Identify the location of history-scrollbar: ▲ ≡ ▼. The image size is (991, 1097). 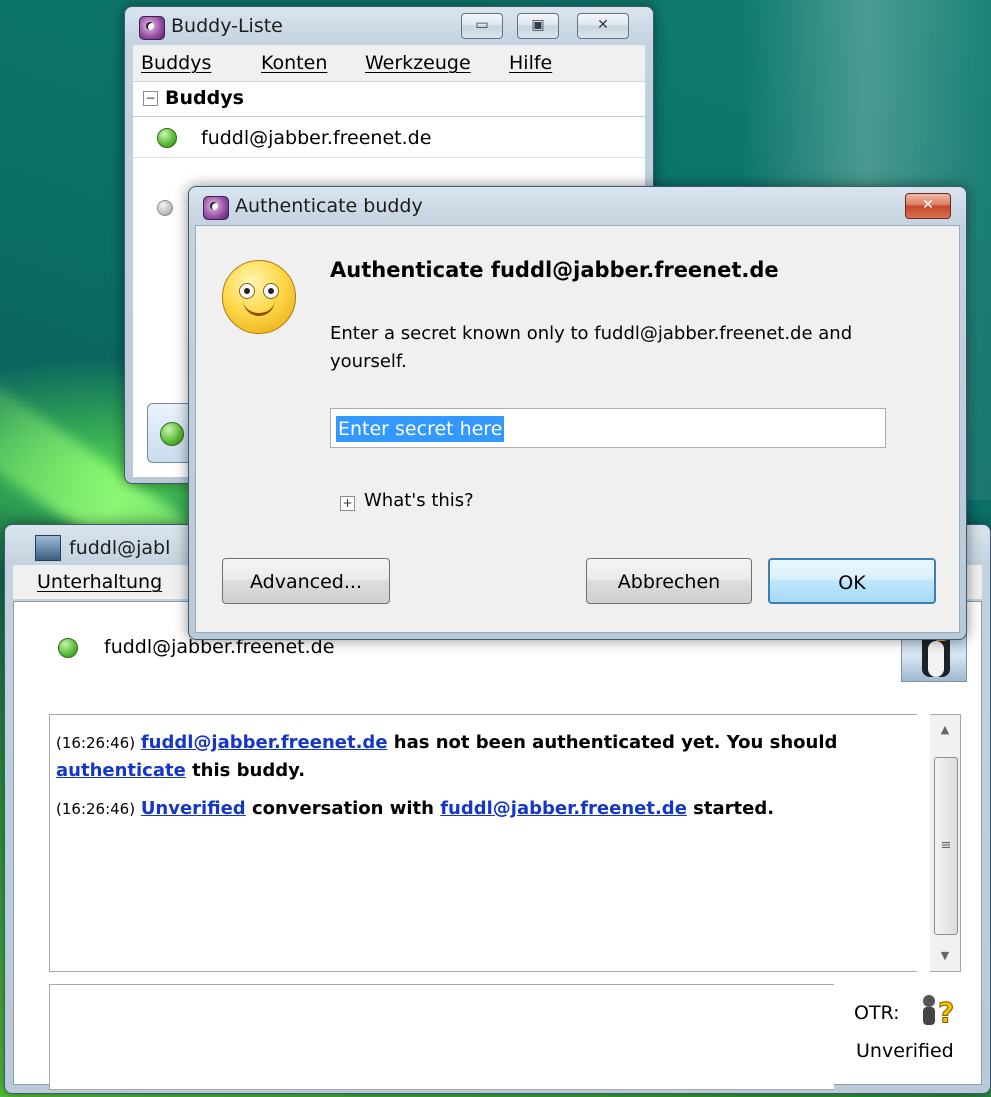
(945, 843).